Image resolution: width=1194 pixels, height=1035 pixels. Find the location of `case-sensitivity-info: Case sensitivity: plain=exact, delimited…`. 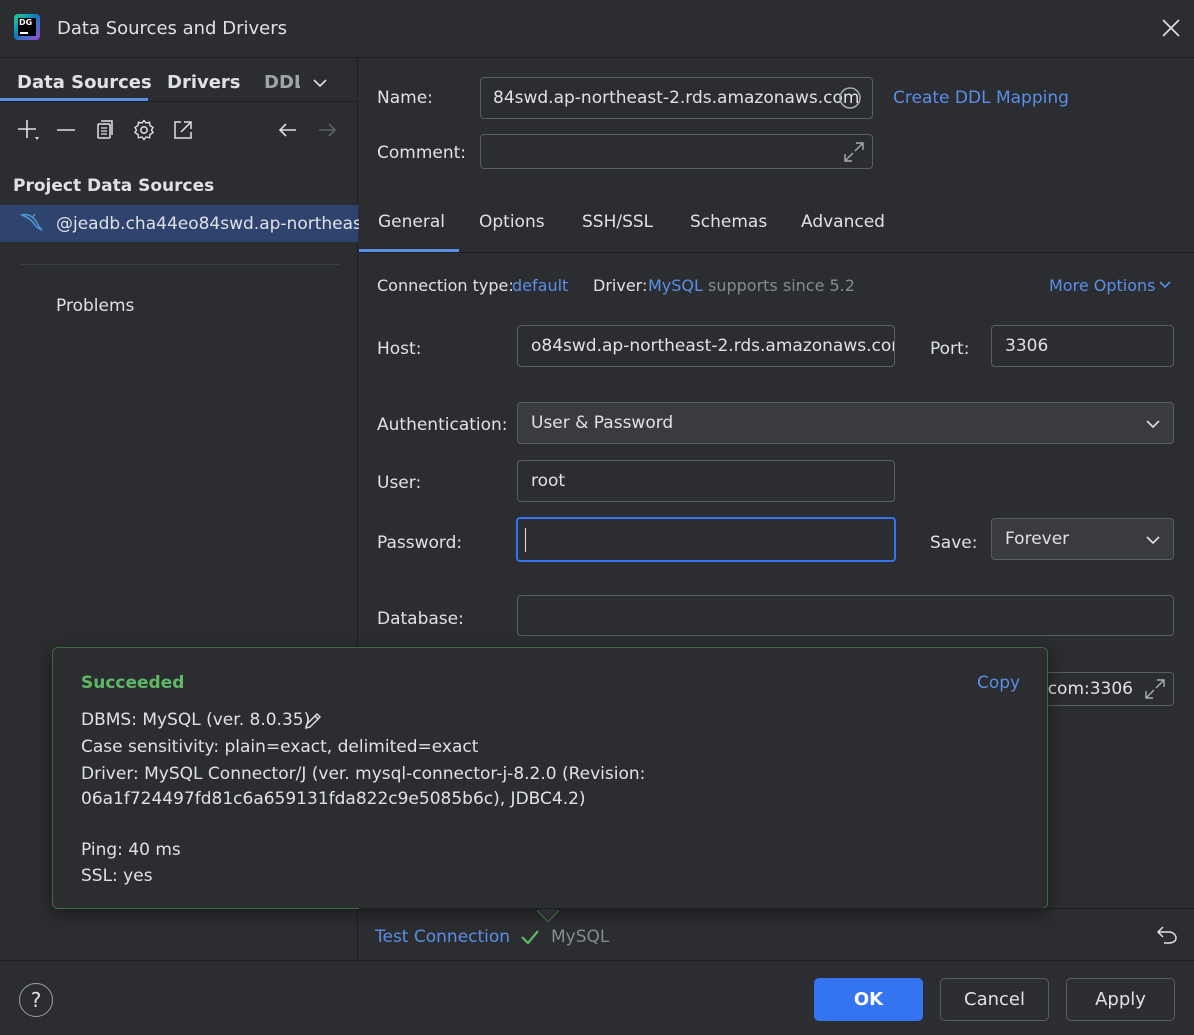

case-sensitivity-info: Case sensitivity: plain=exact, delimited… is located at coordinates (280, 747).